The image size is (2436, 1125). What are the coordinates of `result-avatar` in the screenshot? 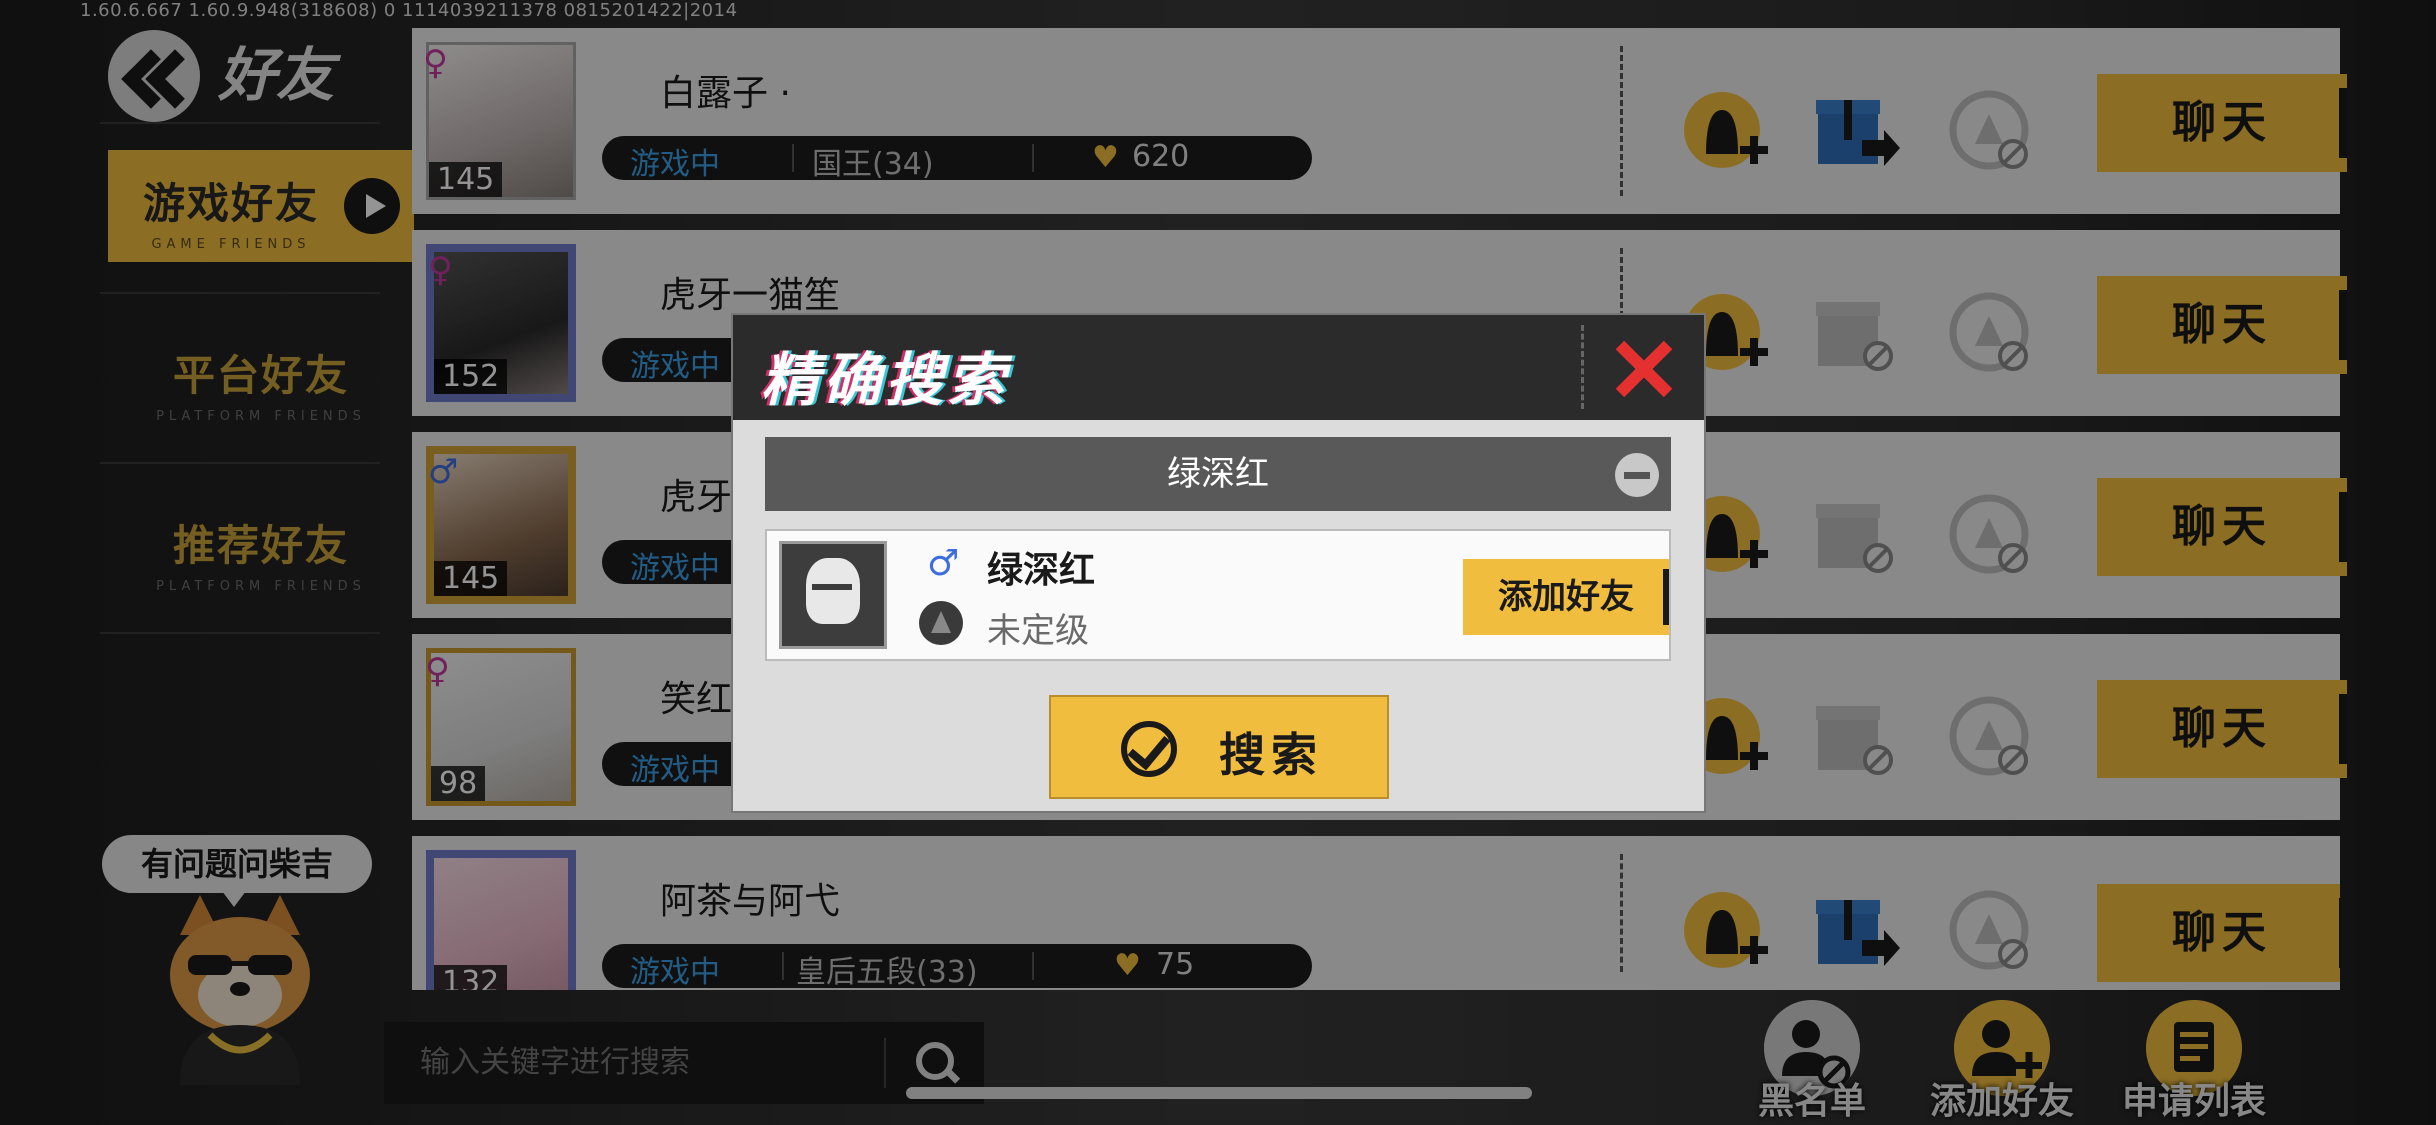 It's located at (833, 595).